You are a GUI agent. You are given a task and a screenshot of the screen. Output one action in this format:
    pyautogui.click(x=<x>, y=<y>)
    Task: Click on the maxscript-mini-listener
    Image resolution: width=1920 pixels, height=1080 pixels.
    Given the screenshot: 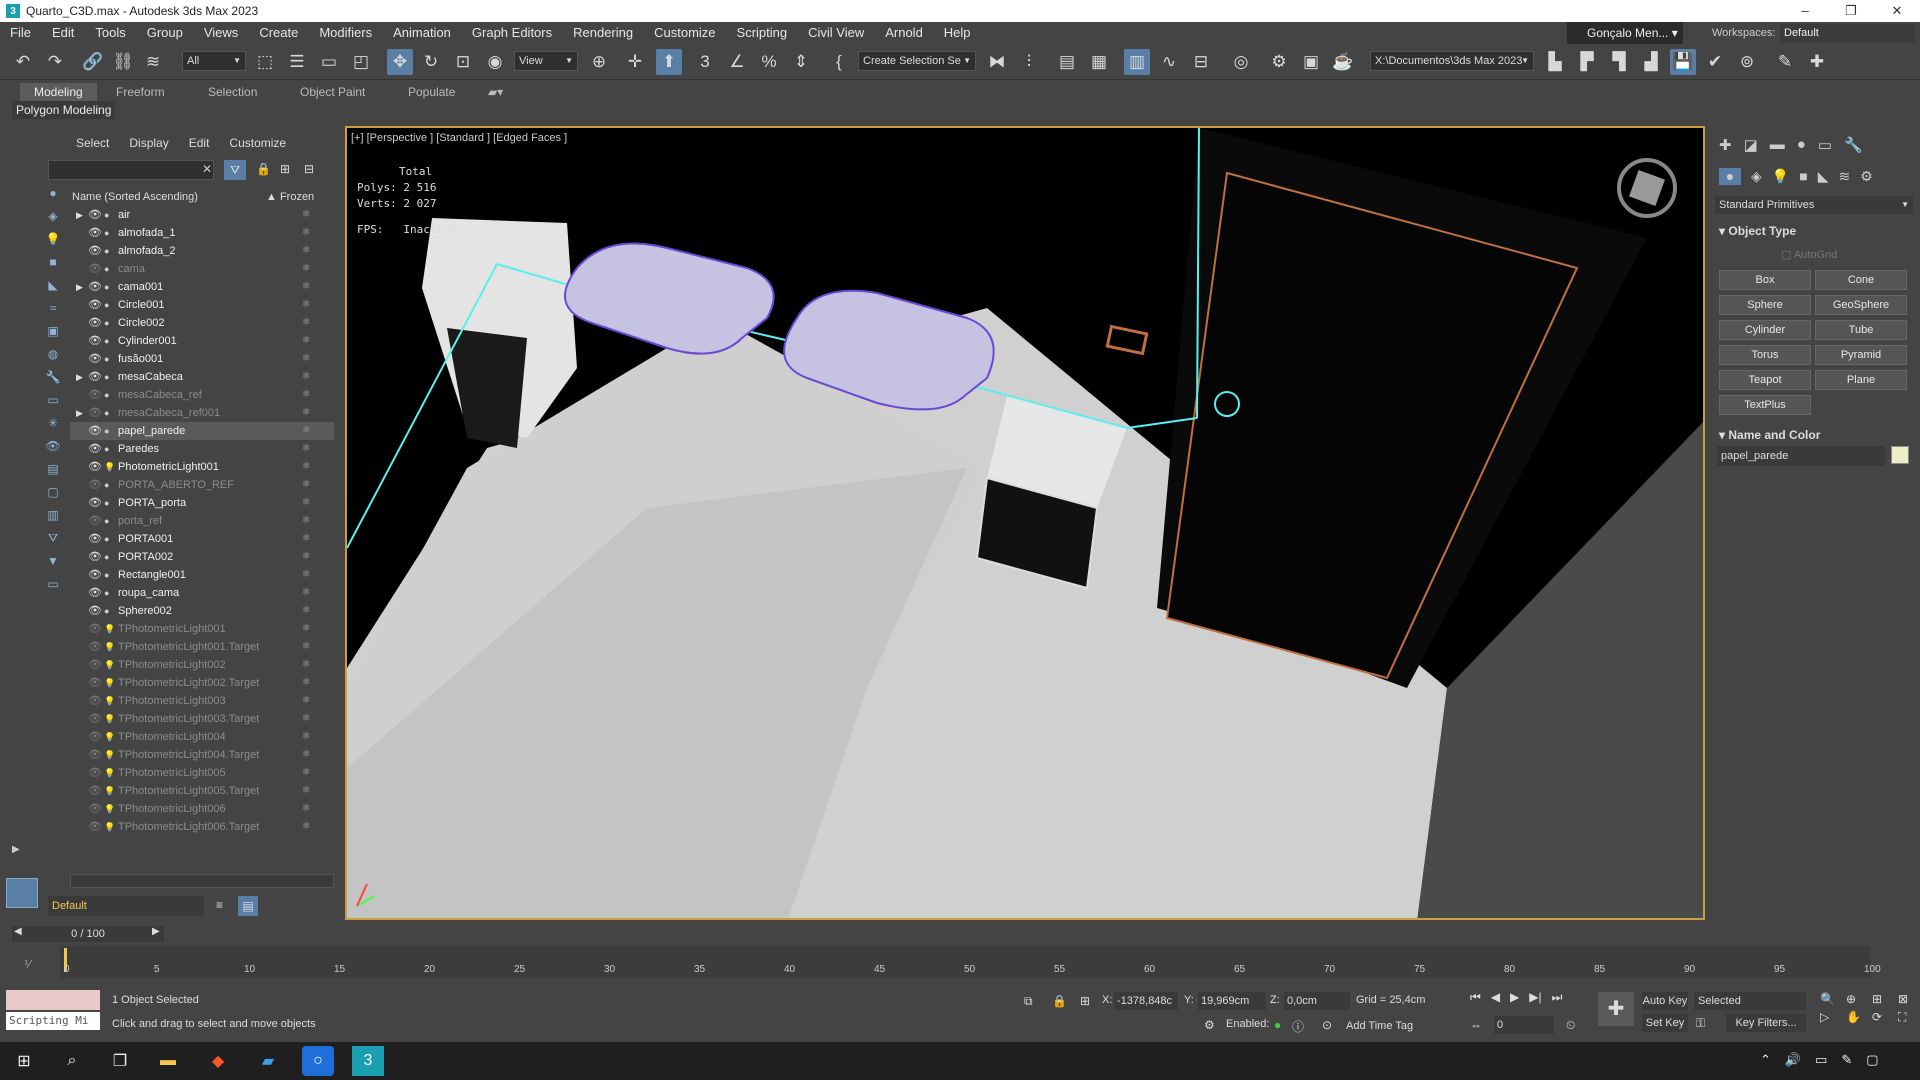 What is the action you would take?
    pyautogui.click(x=53, y=1000)
    